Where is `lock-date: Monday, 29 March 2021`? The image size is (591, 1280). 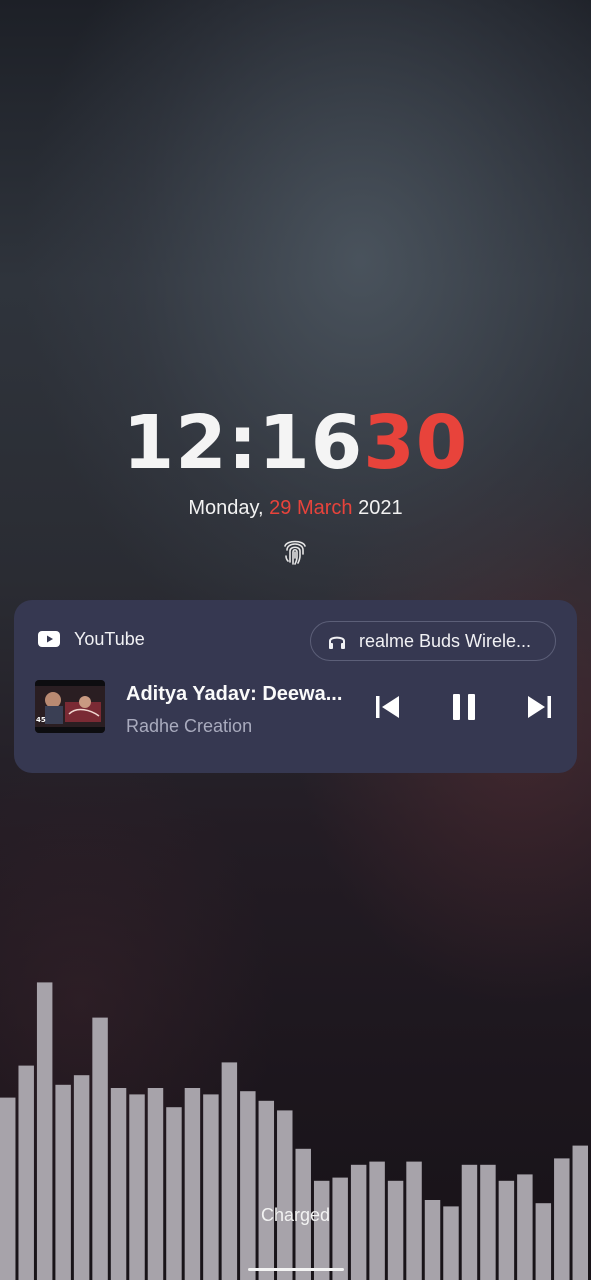 lock-date: Monday, 29 March 2021 is located at coordinates (295, 508).